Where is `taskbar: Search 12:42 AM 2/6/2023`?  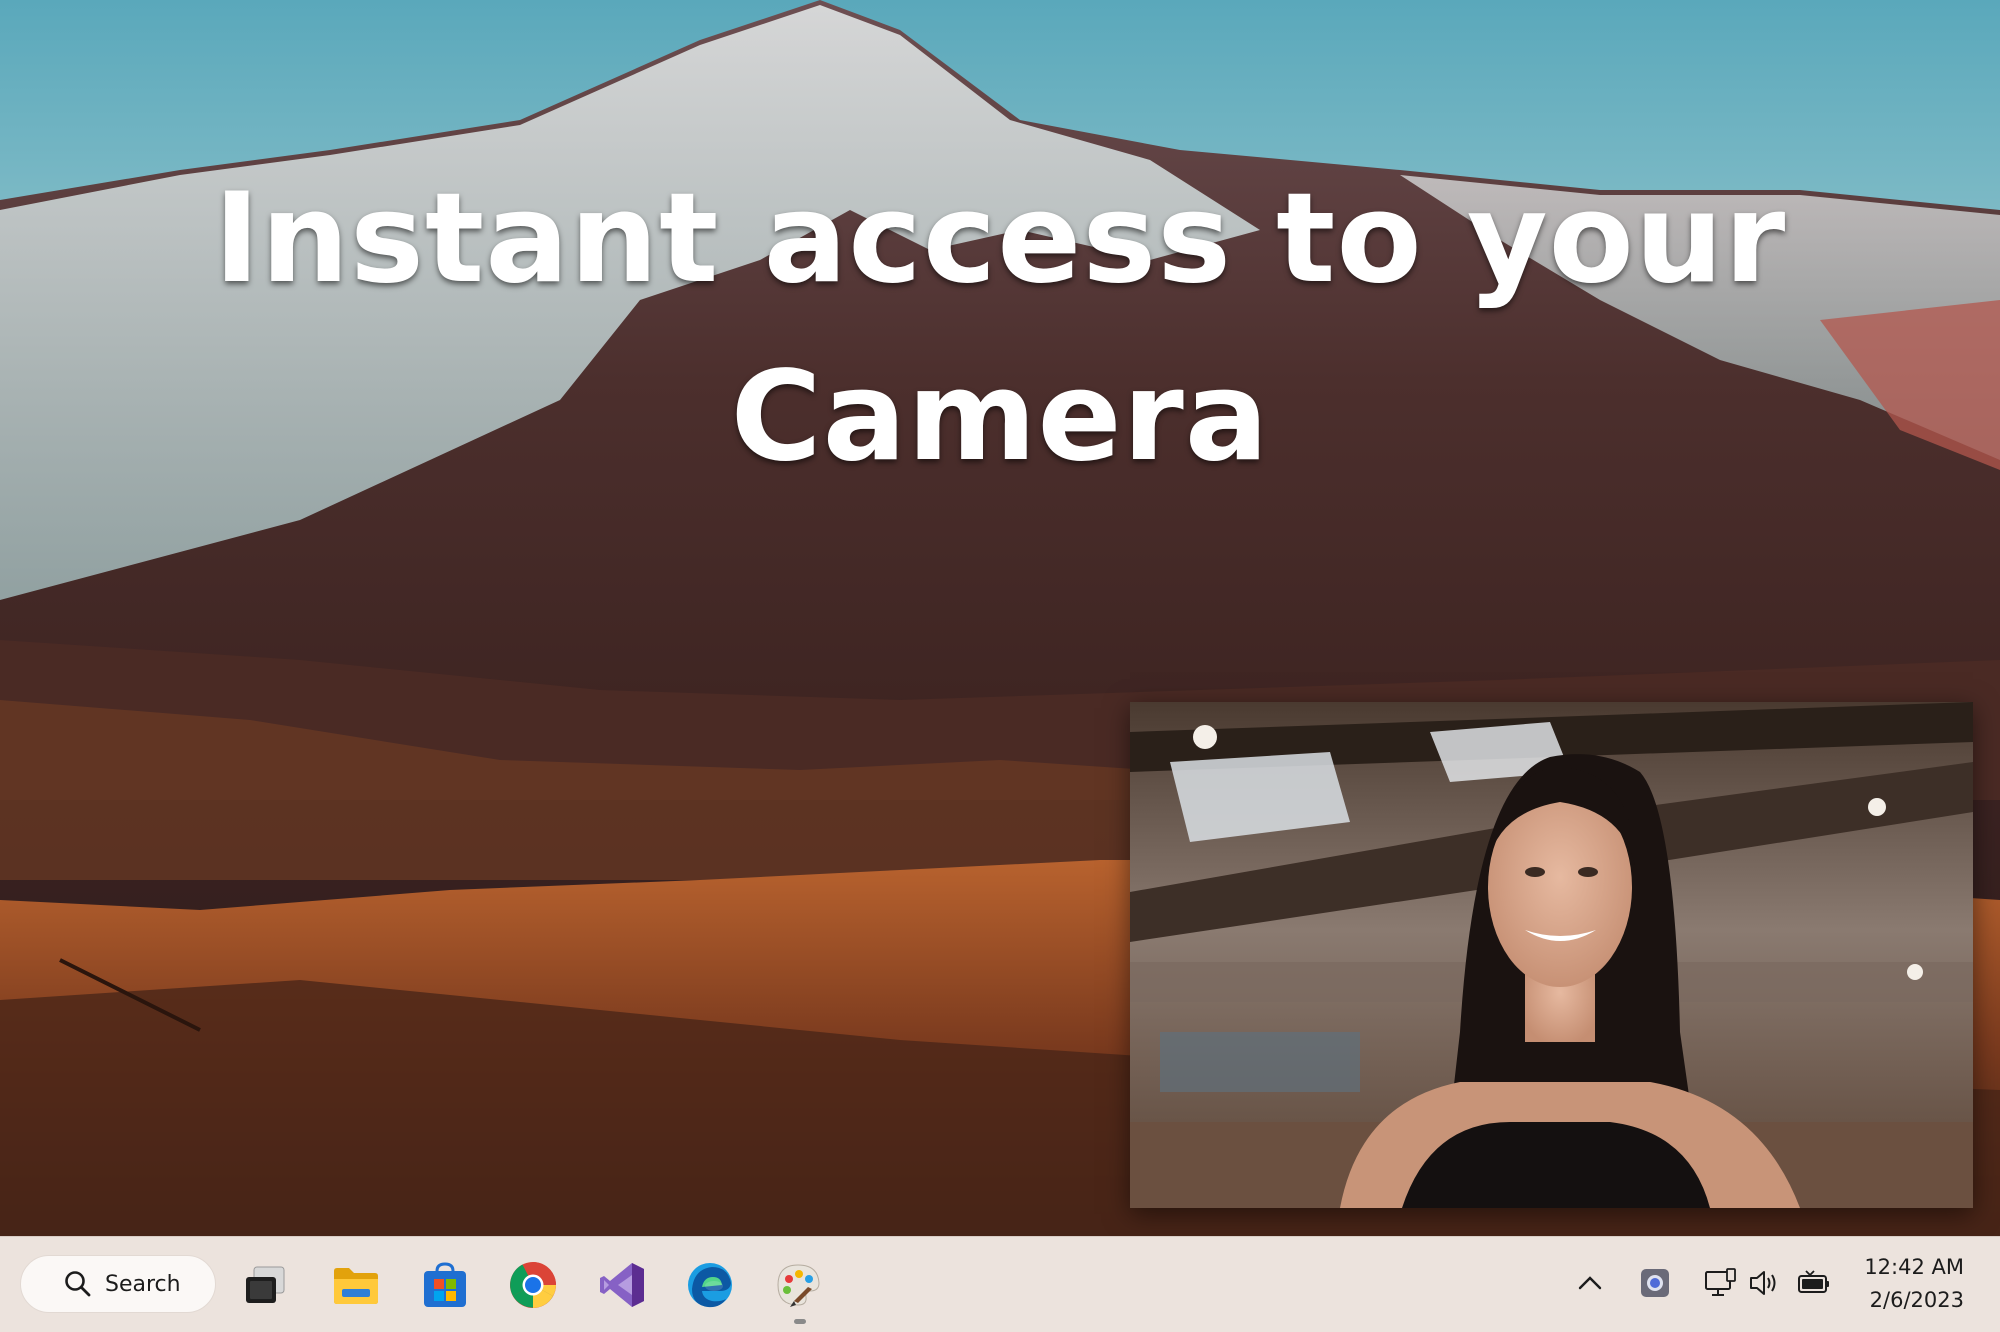 taskbar: Search 12:42 AM 2/6/2023 is located at coordinates (1000, 1284).